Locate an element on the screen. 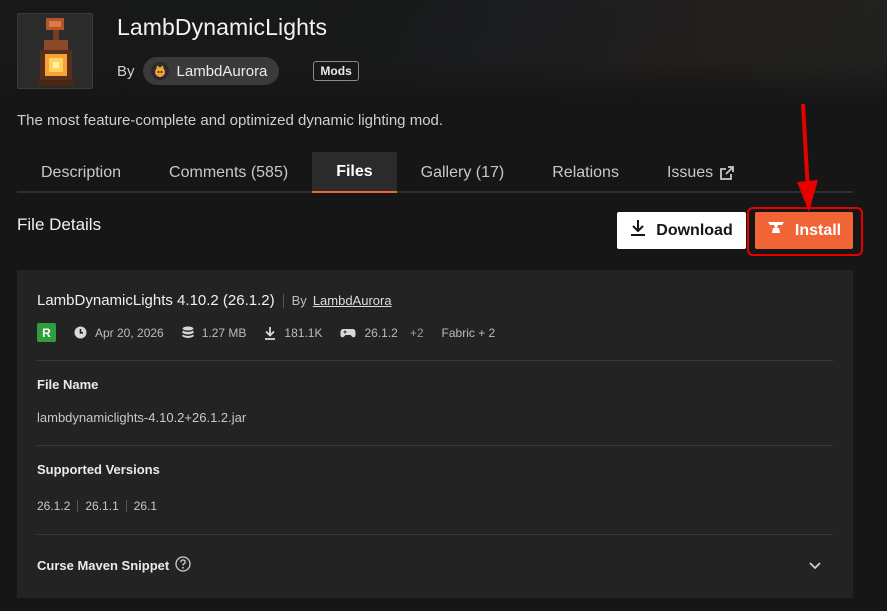 This screenshot has width=887, height=611. supported-versions-label: Supported Versions is located at coordinates (98, 469).